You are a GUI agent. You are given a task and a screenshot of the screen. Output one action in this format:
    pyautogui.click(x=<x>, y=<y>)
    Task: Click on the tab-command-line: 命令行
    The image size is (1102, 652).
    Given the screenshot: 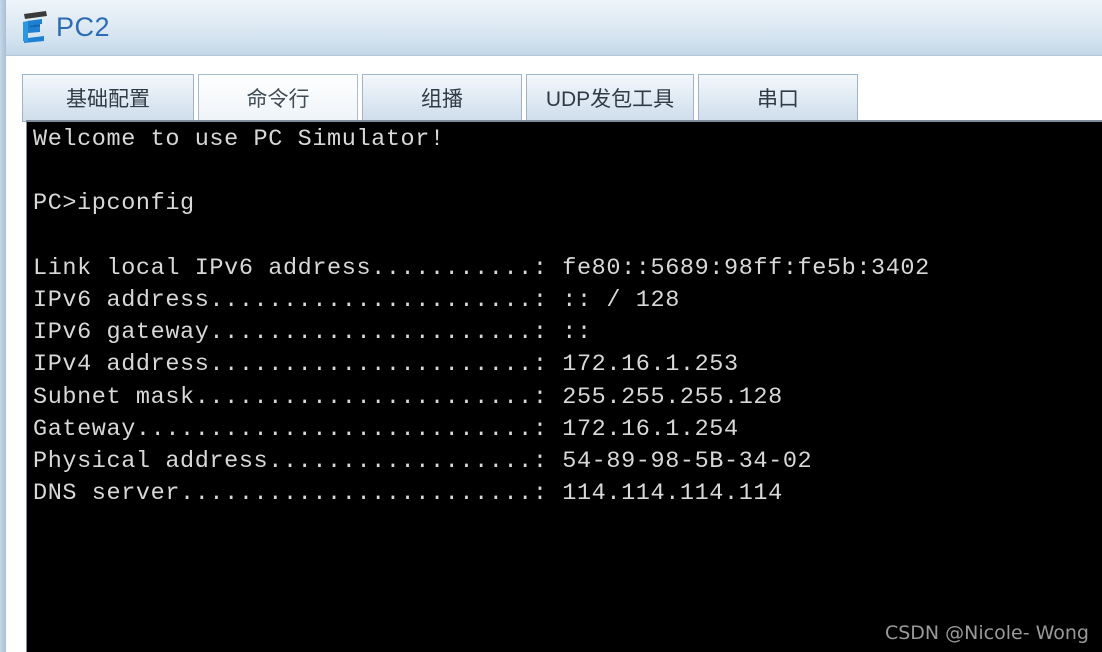 What is the action you would take?
    pyautogui.click(x=278, y=98)
    